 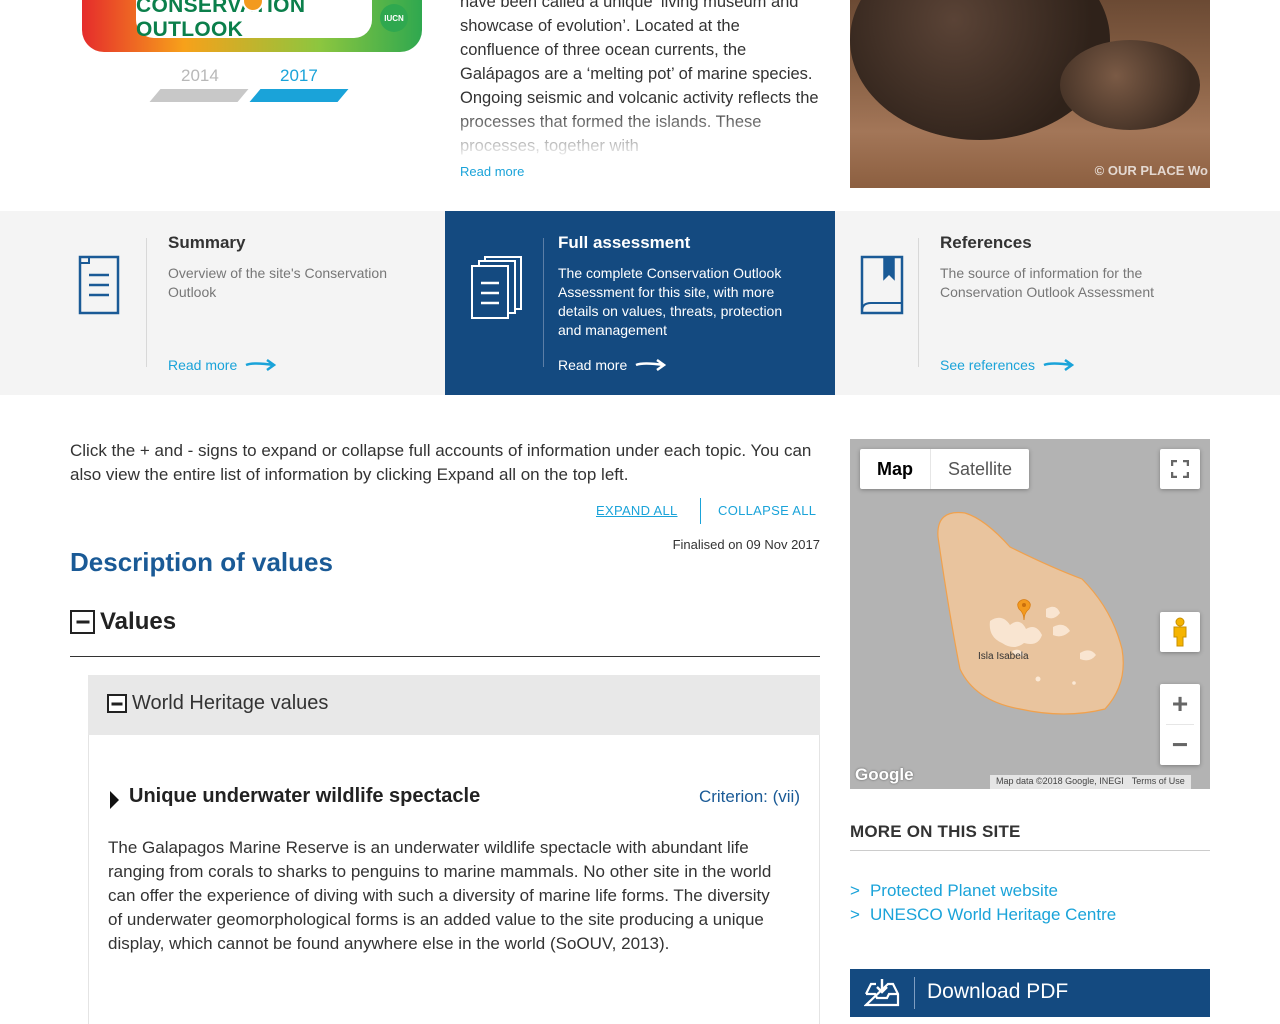 What do you see at coordinates (914, 993) in the screenshot?
I see `pdf-button-divider` at bounding box center [914, 993].